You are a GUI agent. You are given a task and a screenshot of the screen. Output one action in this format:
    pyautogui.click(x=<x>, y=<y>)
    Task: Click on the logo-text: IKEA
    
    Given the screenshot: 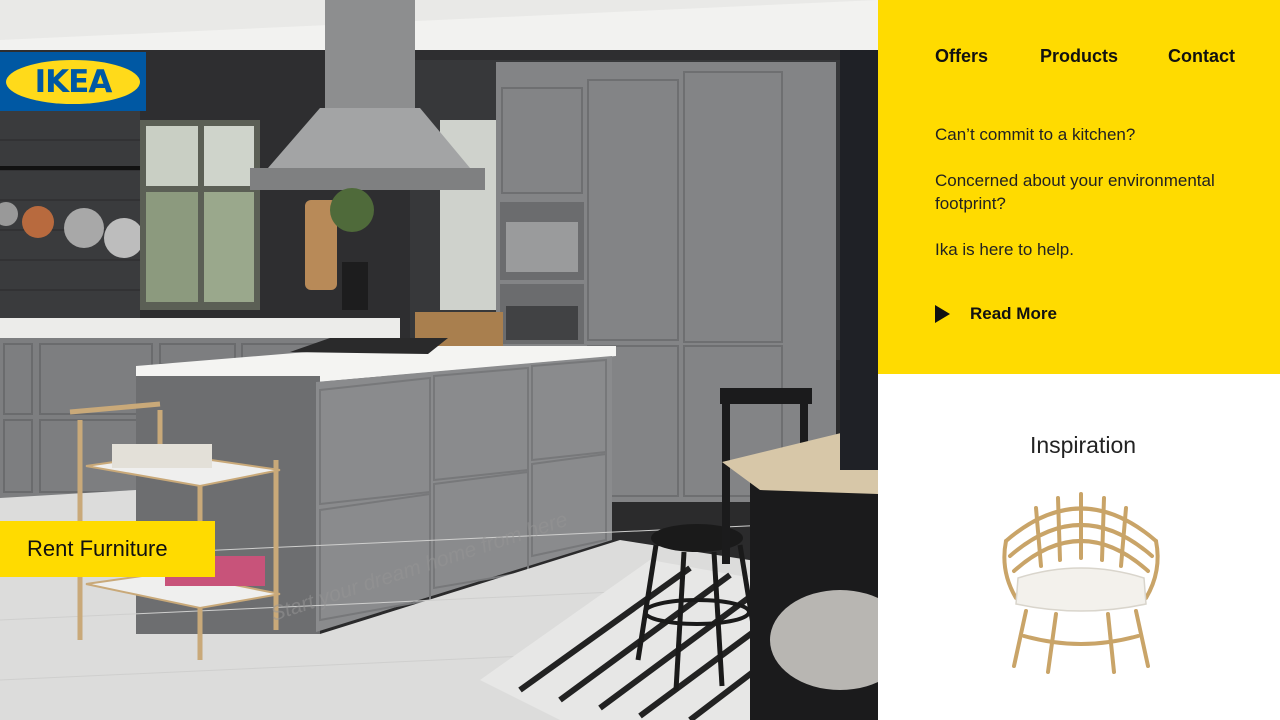 What is the action you would take?
    pyautogui.click(x=73, y=81)
    